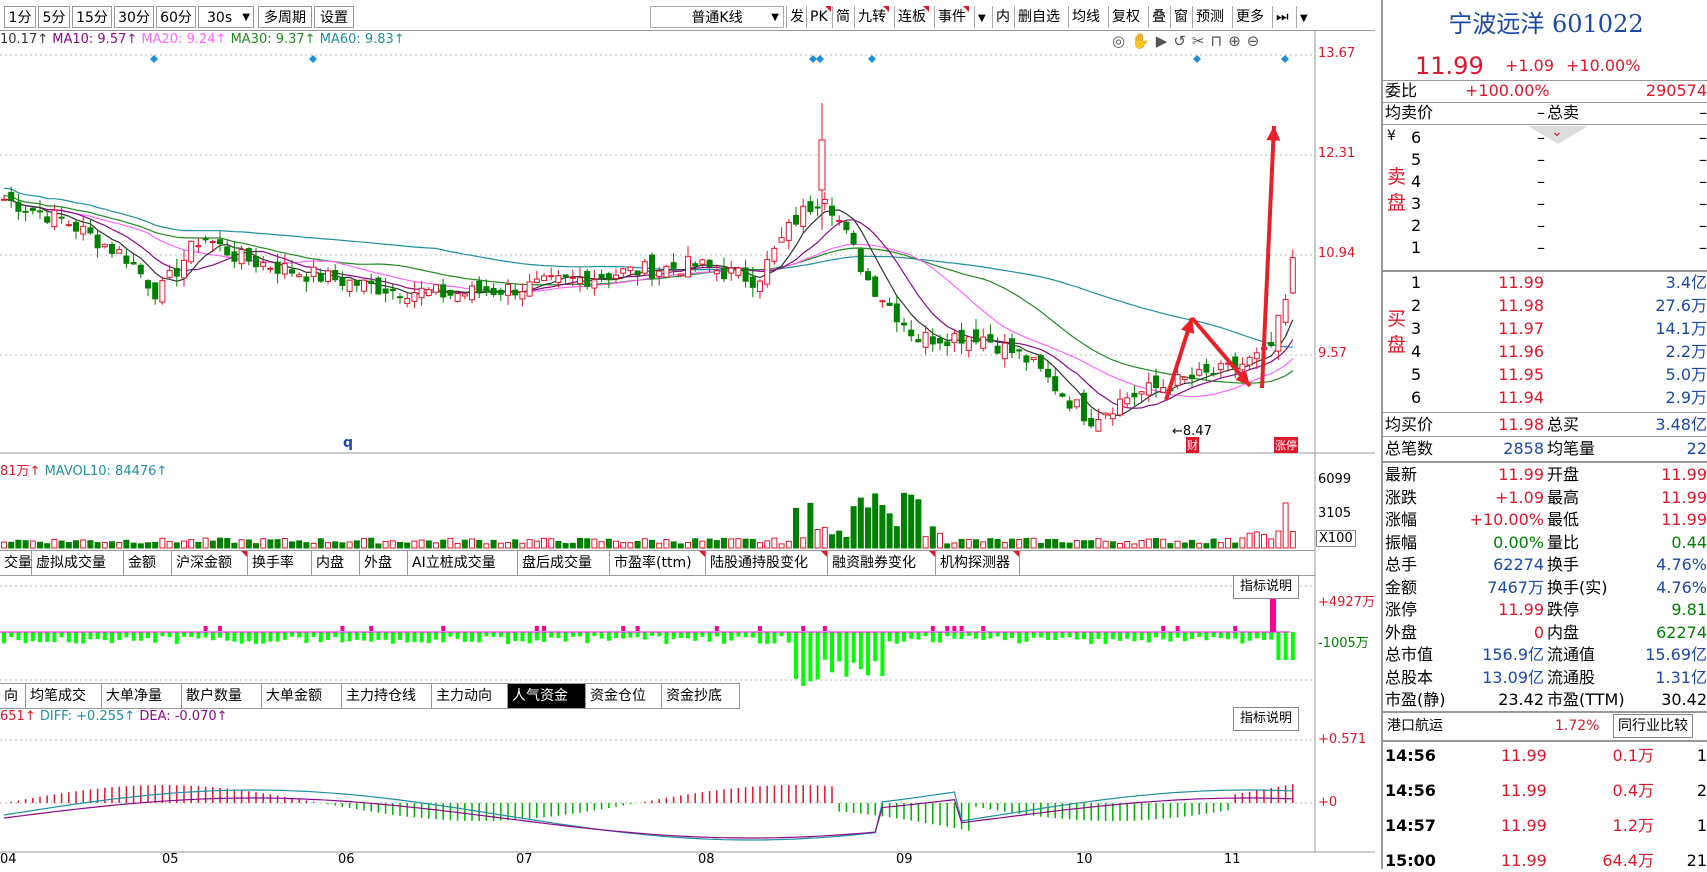  I want to click on tab-main-position: 主力持仓线, so click(387, 696).